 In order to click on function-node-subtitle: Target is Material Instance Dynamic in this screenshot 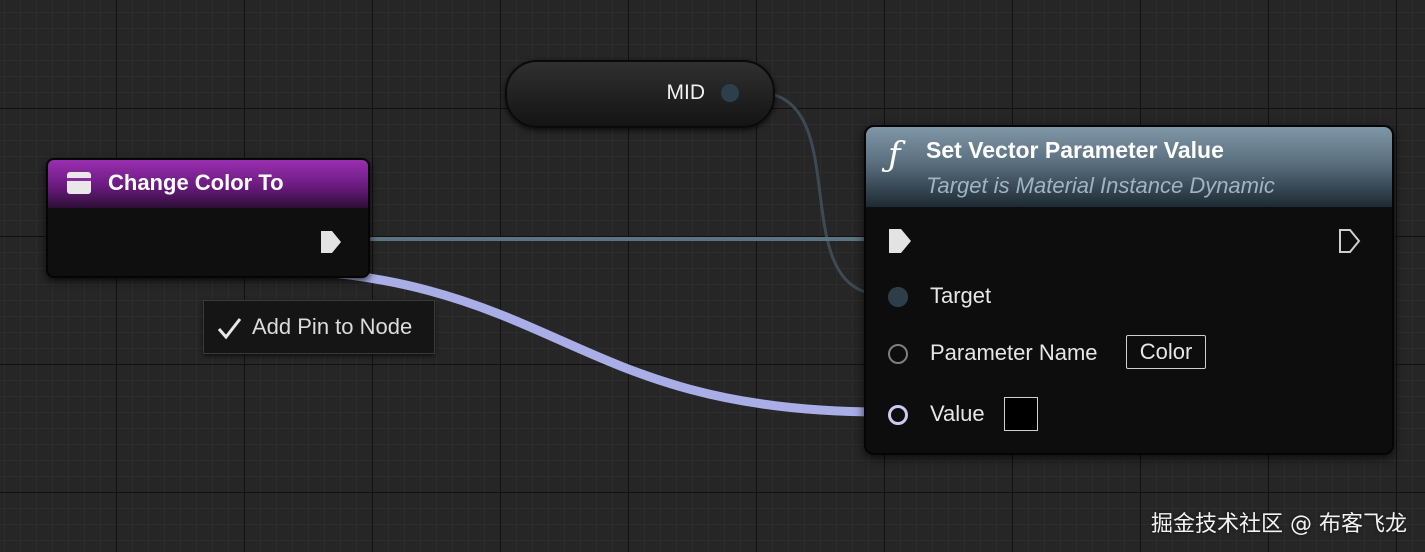, I will do `click(1100, 185)`.